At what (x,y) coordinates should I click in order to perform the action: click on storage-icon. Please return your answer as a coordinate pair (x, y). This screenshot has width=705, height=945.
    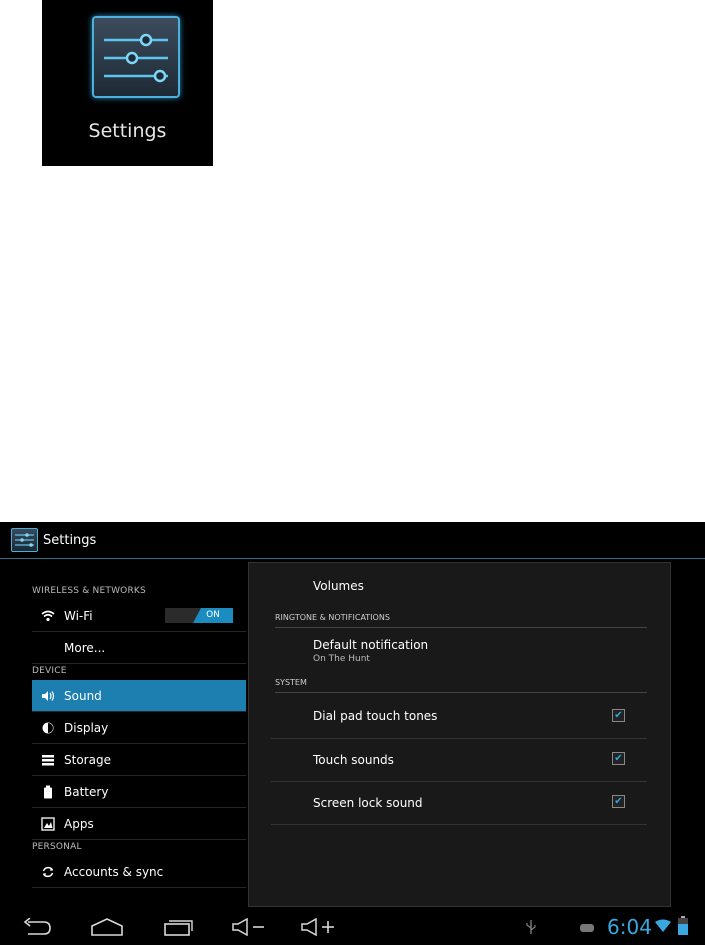
    Looking at the image, I should click on (48, 760).